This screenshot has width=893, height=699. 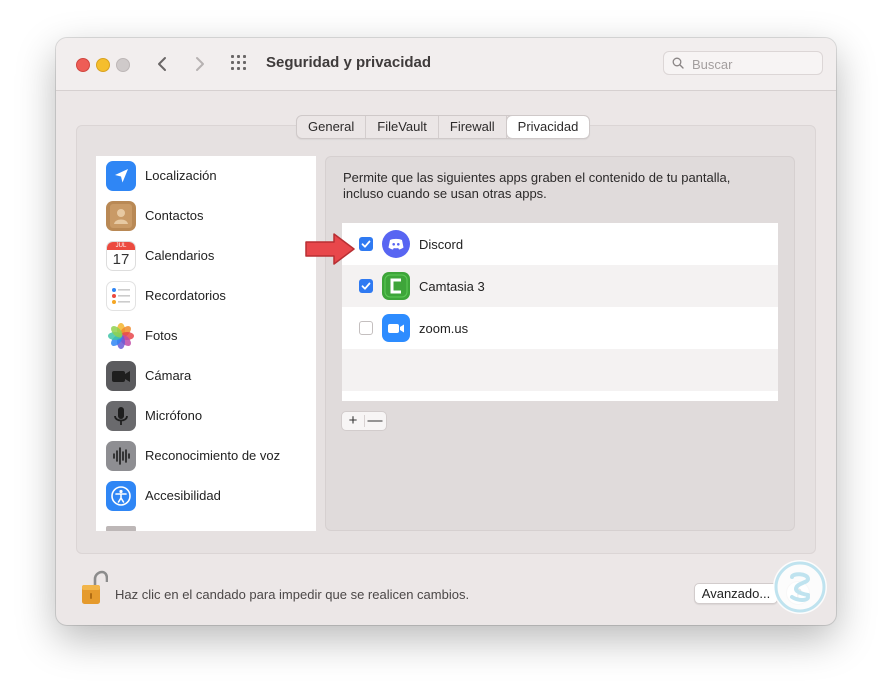 I want to click on sidebar-item-contactos: Contactos, so click(x=208, y=216).